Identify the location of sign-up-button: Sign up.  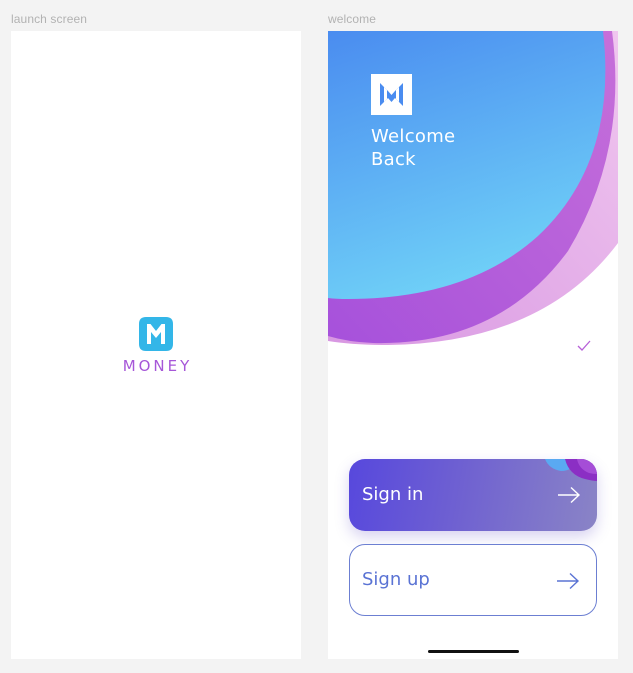
(473, 580).